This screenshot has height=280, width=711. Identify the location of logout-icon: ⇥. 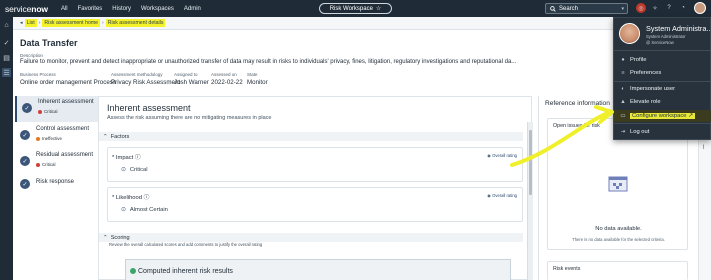
(623, 132).